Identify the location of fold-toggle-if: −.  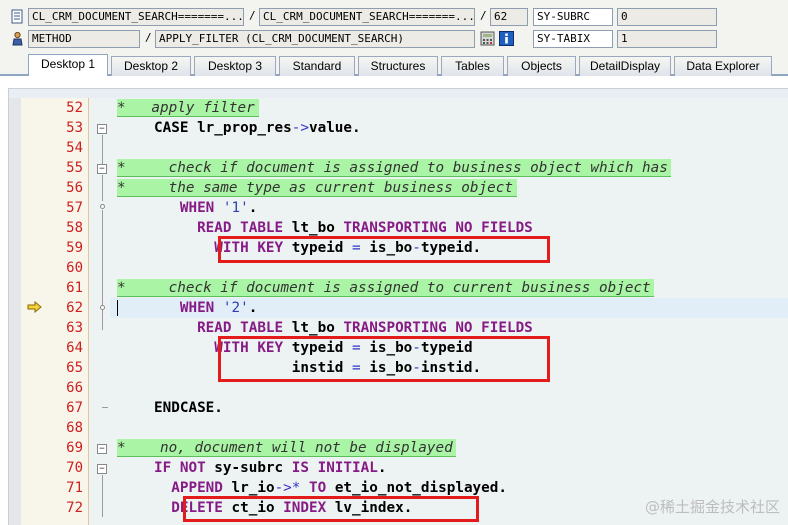
(102, 469).